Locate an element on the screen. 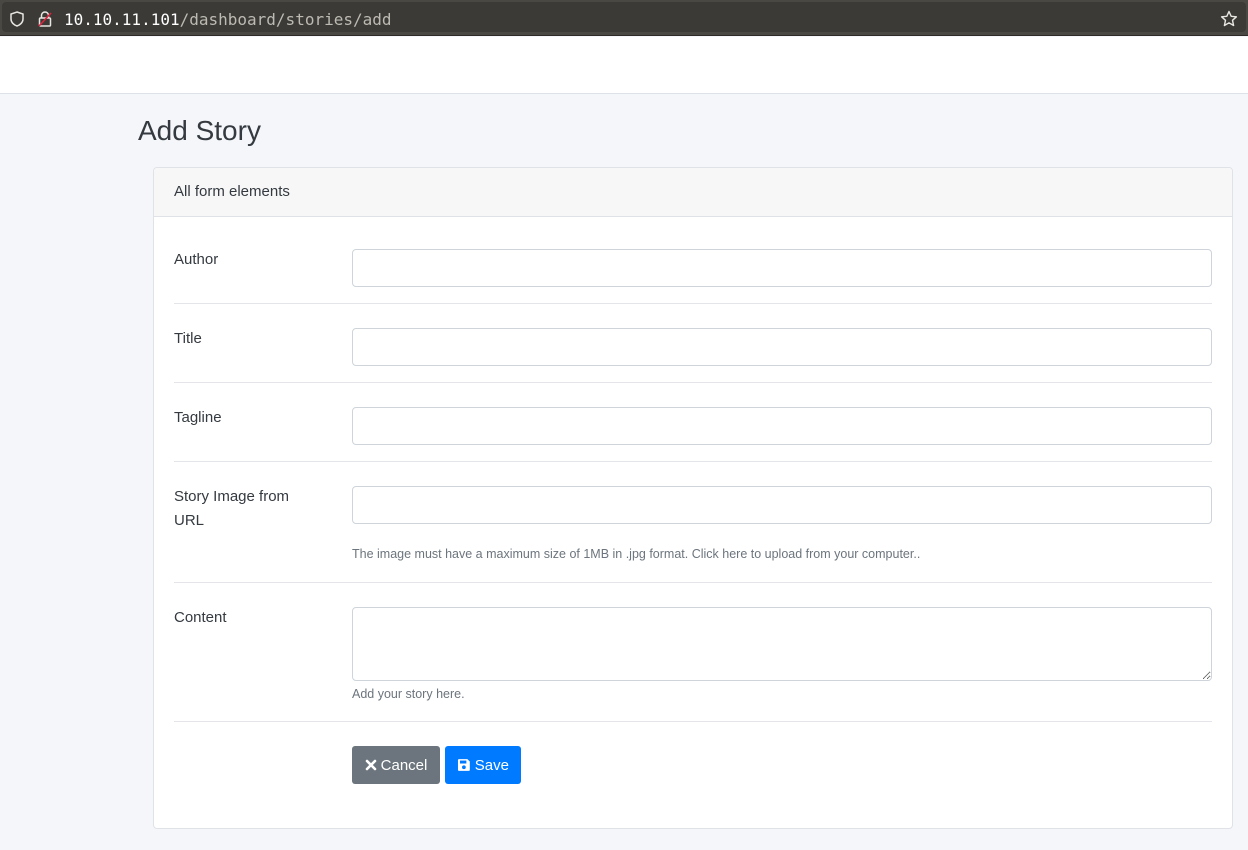 The height and width of the screenshot is (850, 1248). image-url-input is located at coordinates (782, 505).